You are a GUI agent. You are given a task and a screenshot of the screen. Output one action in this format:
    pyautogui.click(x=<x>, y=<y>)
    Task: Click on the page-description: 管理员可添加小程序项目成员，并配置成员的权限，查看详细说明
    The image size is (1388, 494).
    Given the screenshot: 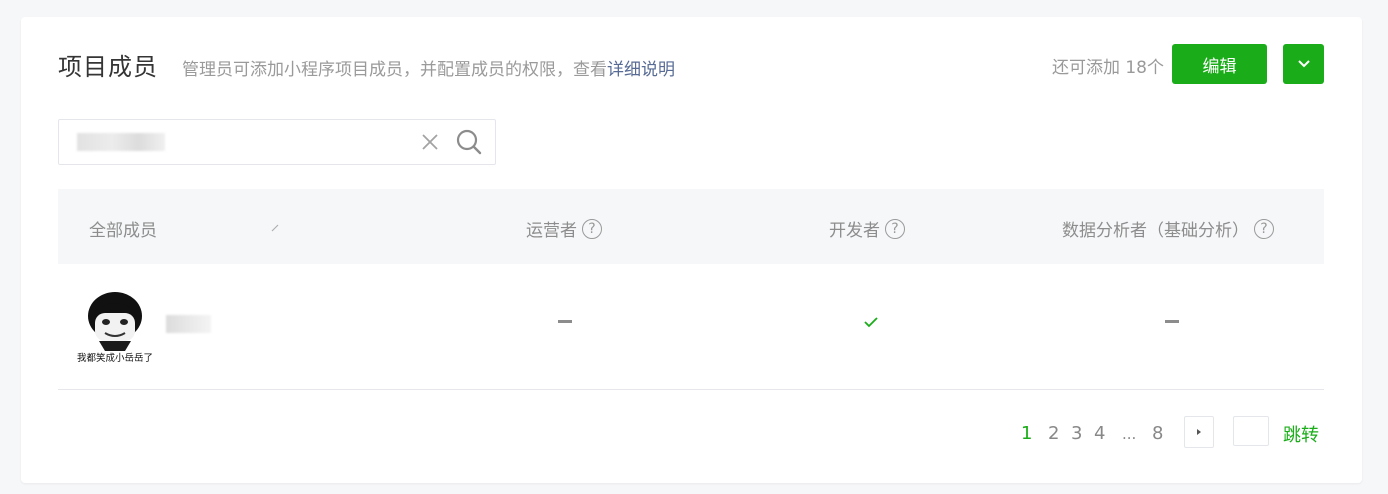 What is the action you would take?
    pyautogui.click(x=428, y=67)
    